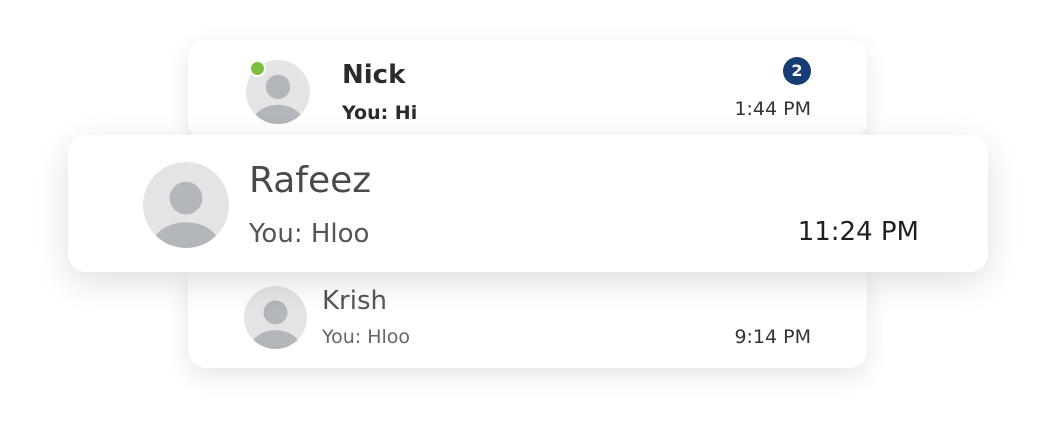  I want to click on message-time: 11:24 PM, so click(858, 232).